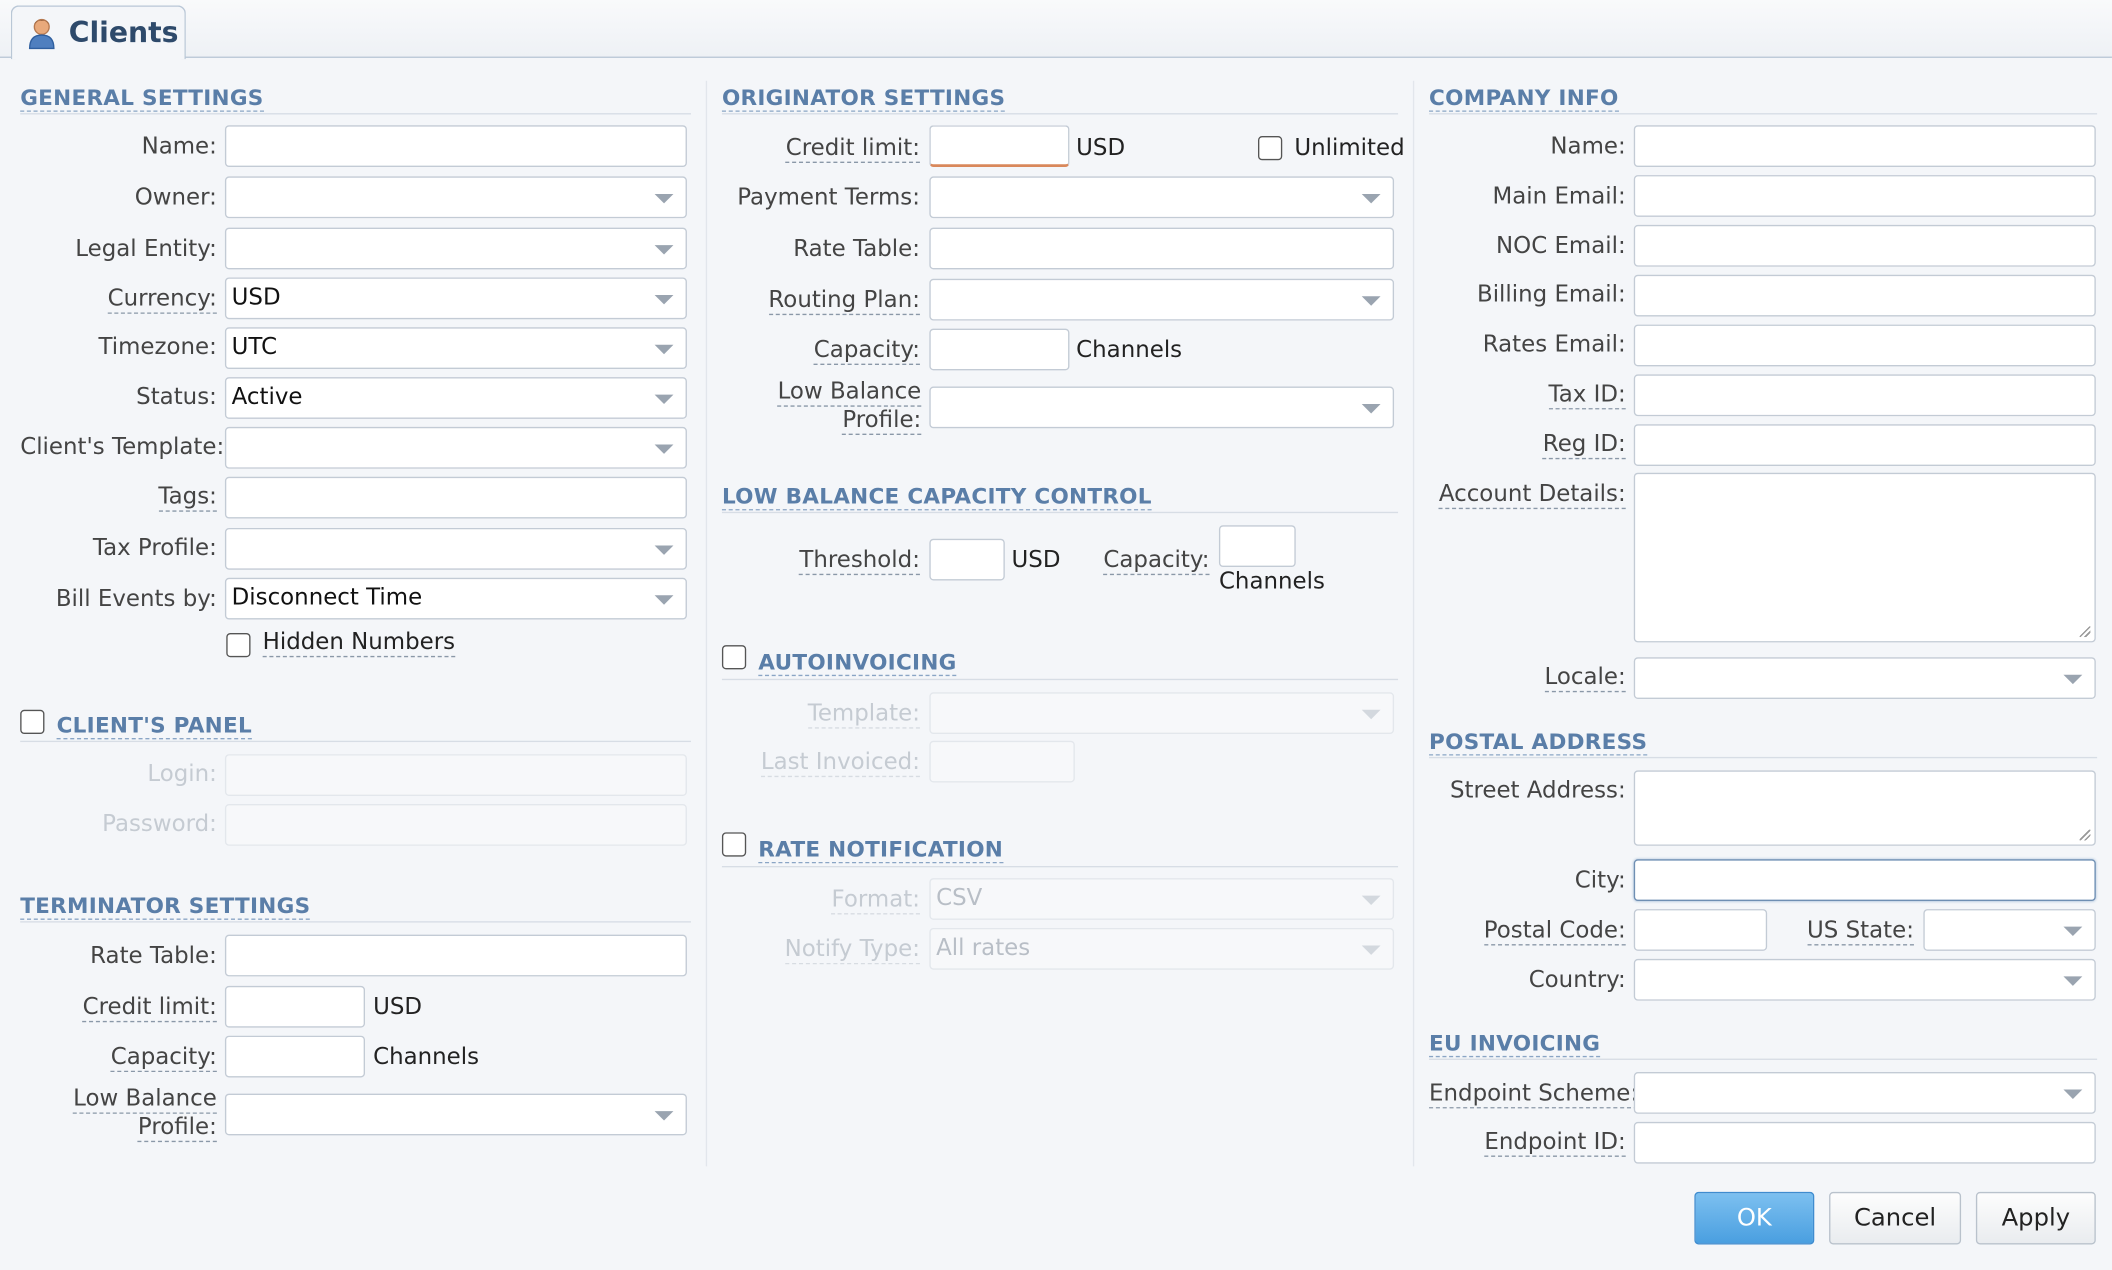  What do you see at coordinates (2035, 1218) in the screenshot?
I see `apply-button: Apply` at bounding box center [2035, 1218].